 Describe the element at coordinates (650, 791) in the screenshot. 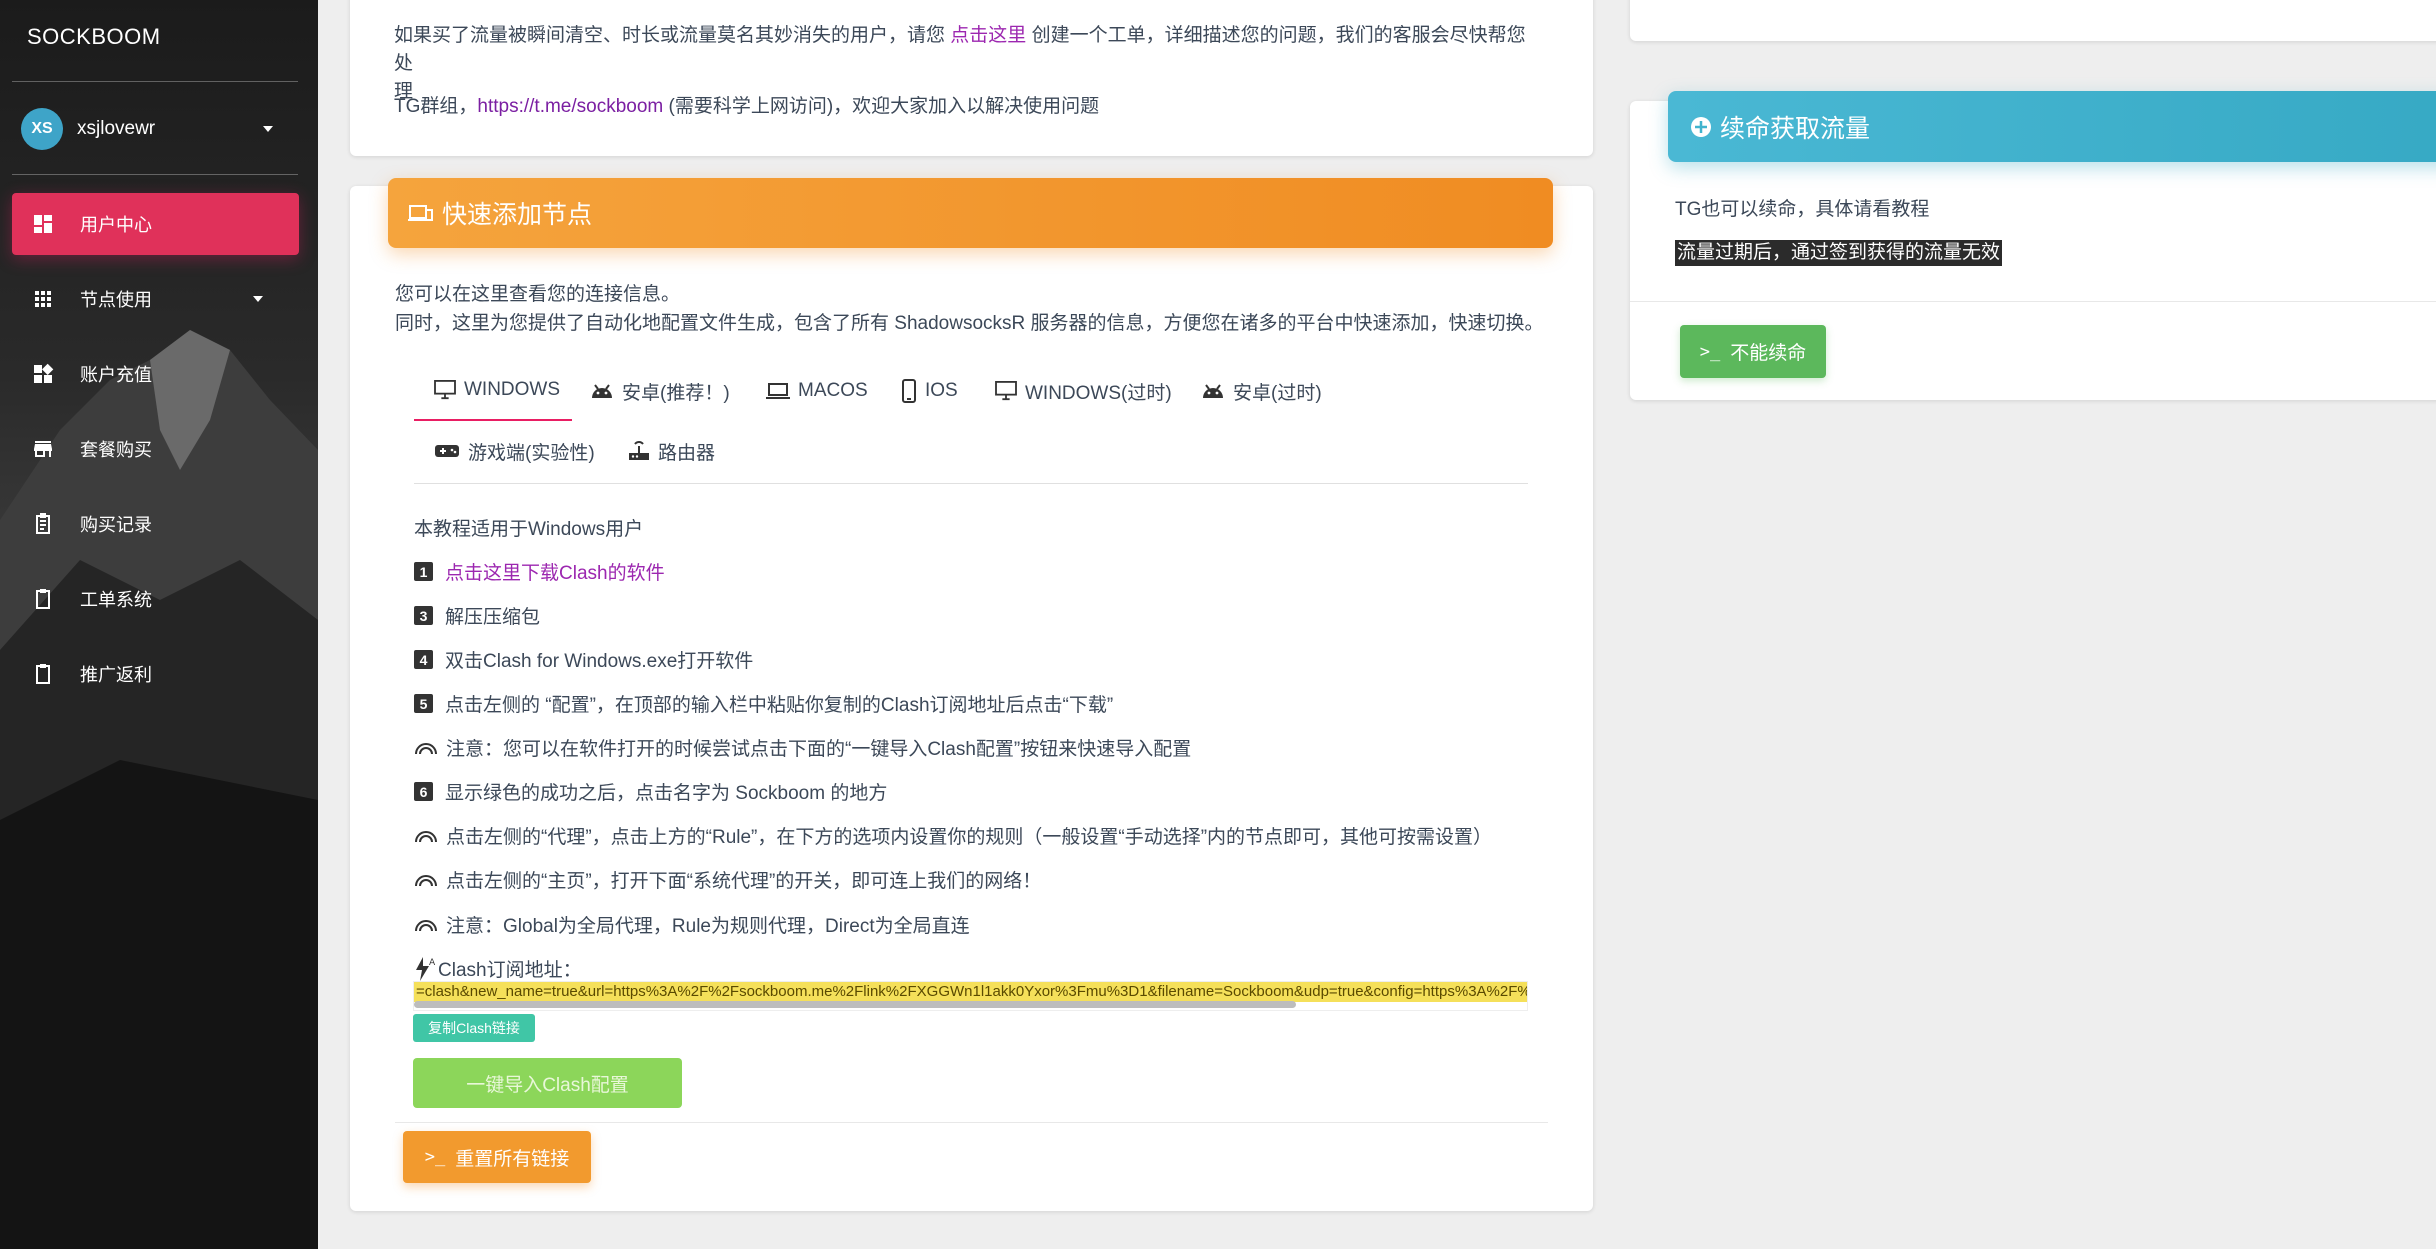

I see `list-item: 6 显示绿色的成功之后，点击名字为 Sockboom 的地方` at that location.